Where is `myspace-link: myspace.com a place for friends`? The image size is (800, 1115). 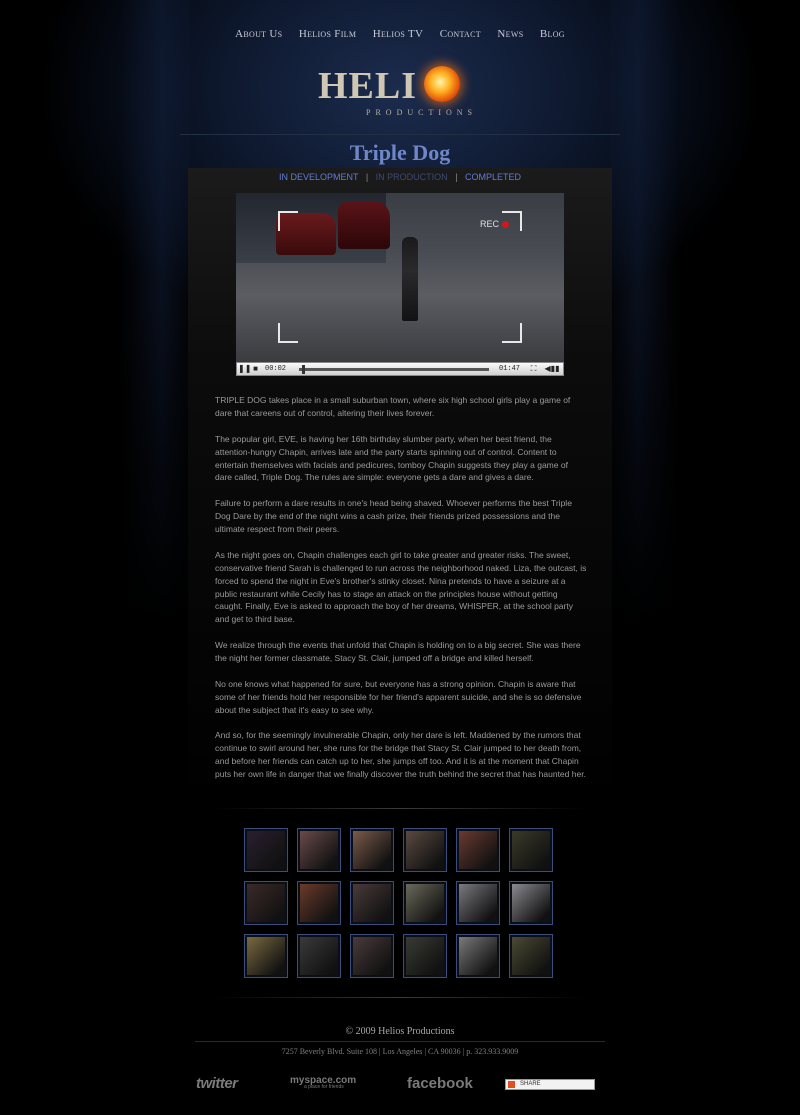
myspace-link: myspace.com a place for friends is located at coordinates (323, 1082).